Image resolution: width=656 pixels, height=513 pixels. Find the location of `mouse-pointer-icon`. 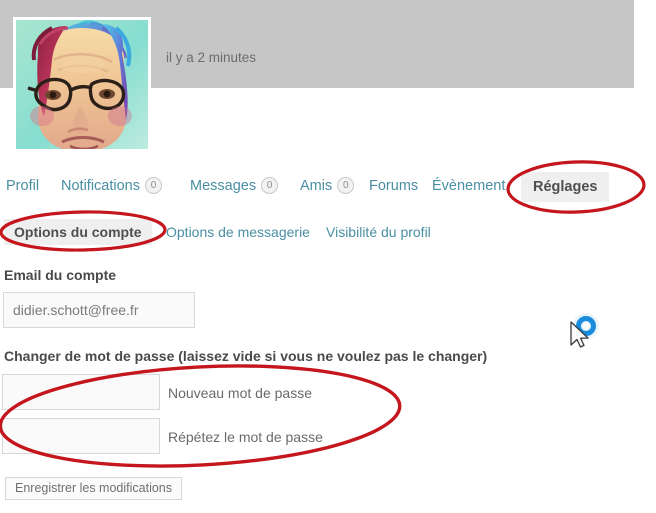

mouse-pointer-icon is located at coordinates (579, 334).